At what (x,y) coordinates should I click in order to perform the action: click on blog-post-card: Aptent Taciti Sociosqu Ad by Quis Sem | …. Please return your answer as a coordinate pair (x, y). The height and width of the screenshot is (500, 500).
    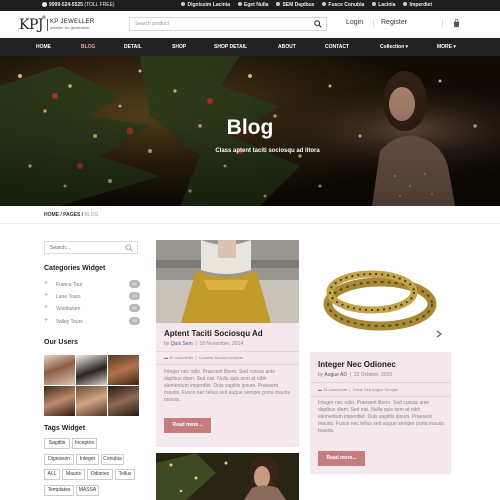
    Looking at the image, I should click on (227, 343).